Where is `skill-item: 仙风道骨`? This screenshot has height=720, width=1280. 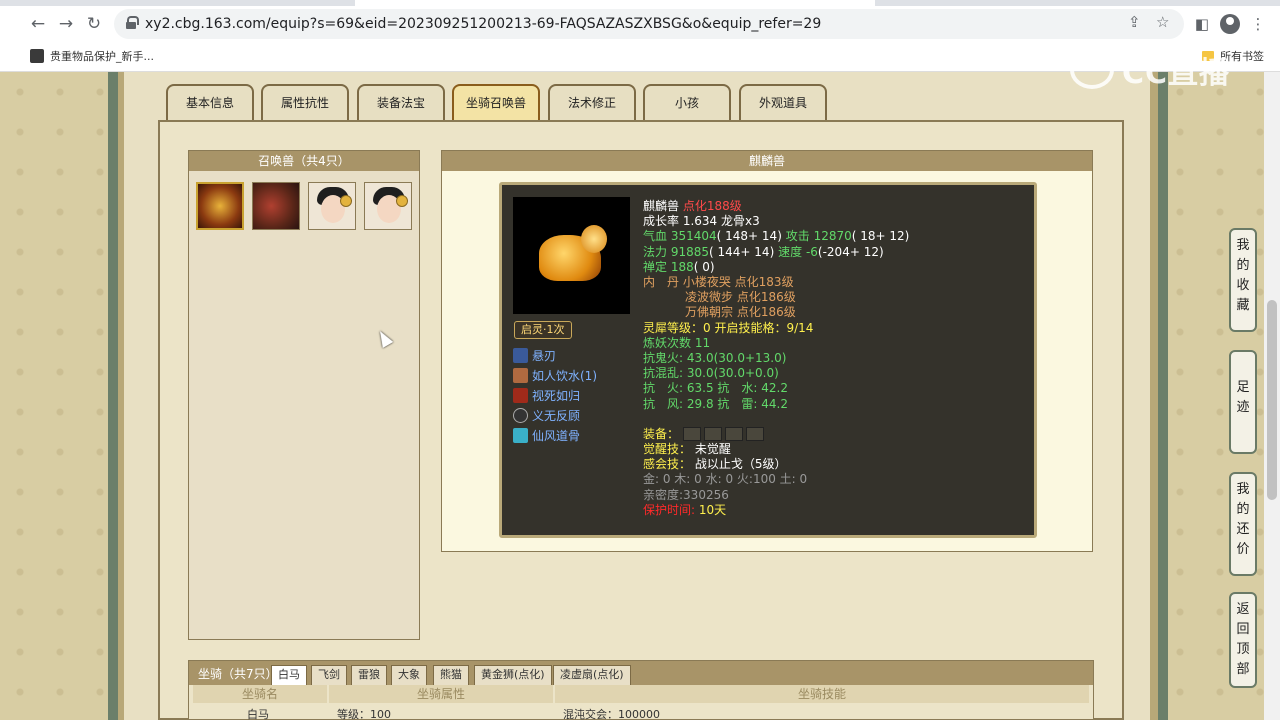
skill-item: 仙风道骨 is located at coordinates (555, 435).